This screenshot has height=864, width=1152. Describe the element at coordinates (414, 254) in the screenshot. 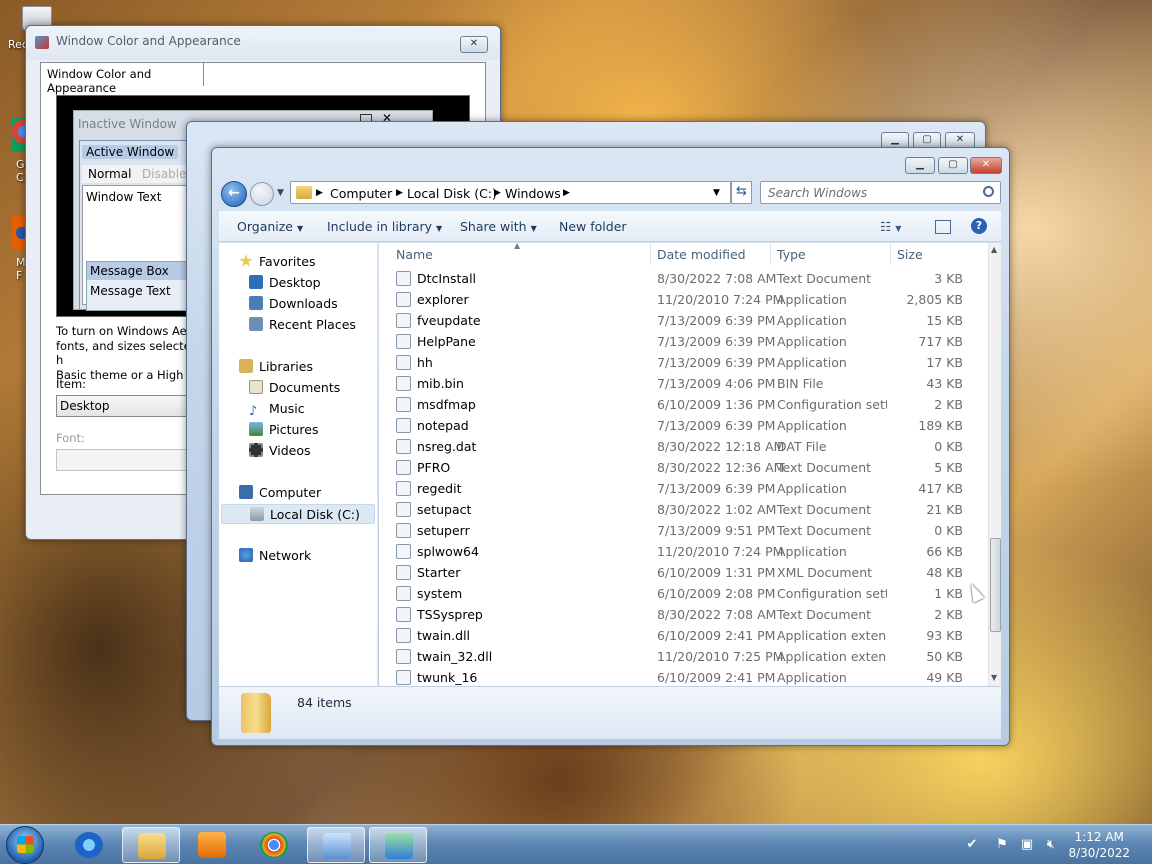

I see `column-name-header: Name` at that location.